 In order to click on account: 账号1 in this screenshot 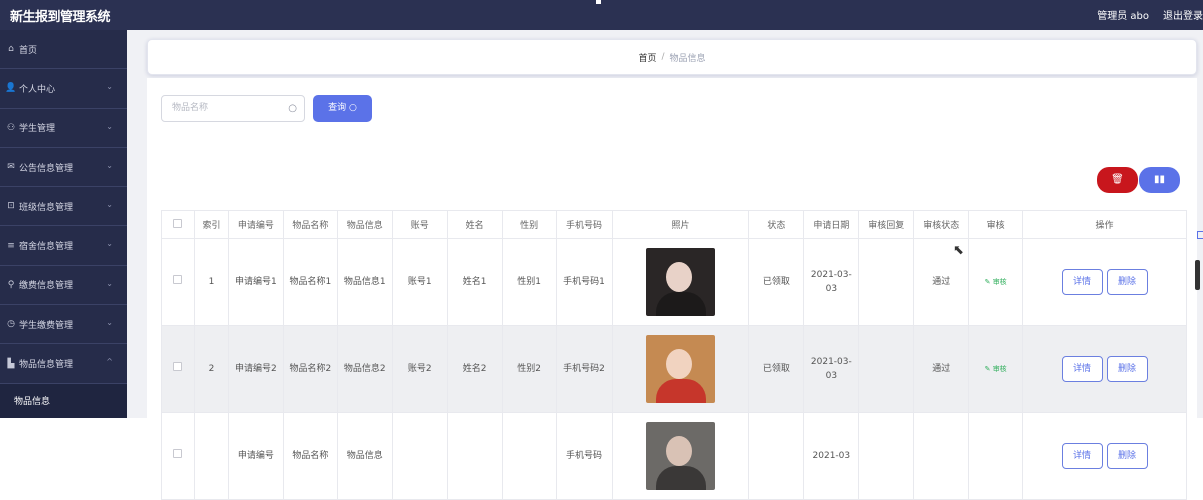, I will do `click(419, 282)`.